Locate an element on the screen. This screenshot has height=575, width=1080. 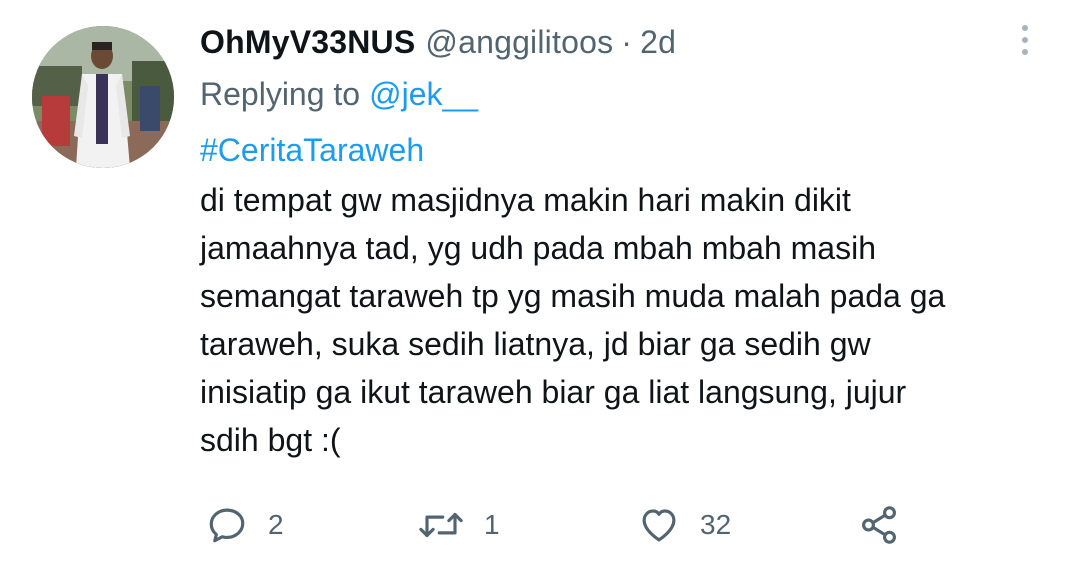
reply-button: 2 is located at coordinates (245, 525).